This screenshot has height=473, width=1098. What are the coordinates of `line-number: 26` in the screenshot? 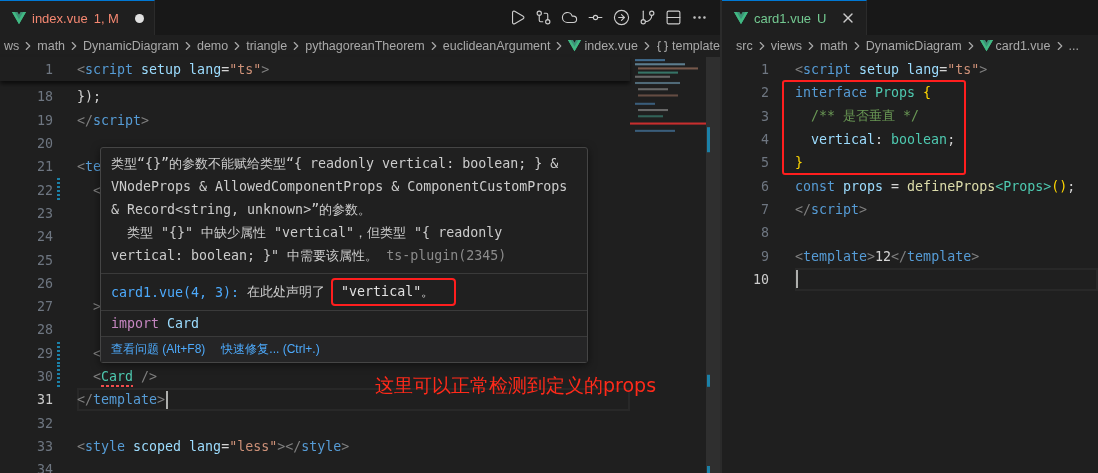 It's located at (45, 283).